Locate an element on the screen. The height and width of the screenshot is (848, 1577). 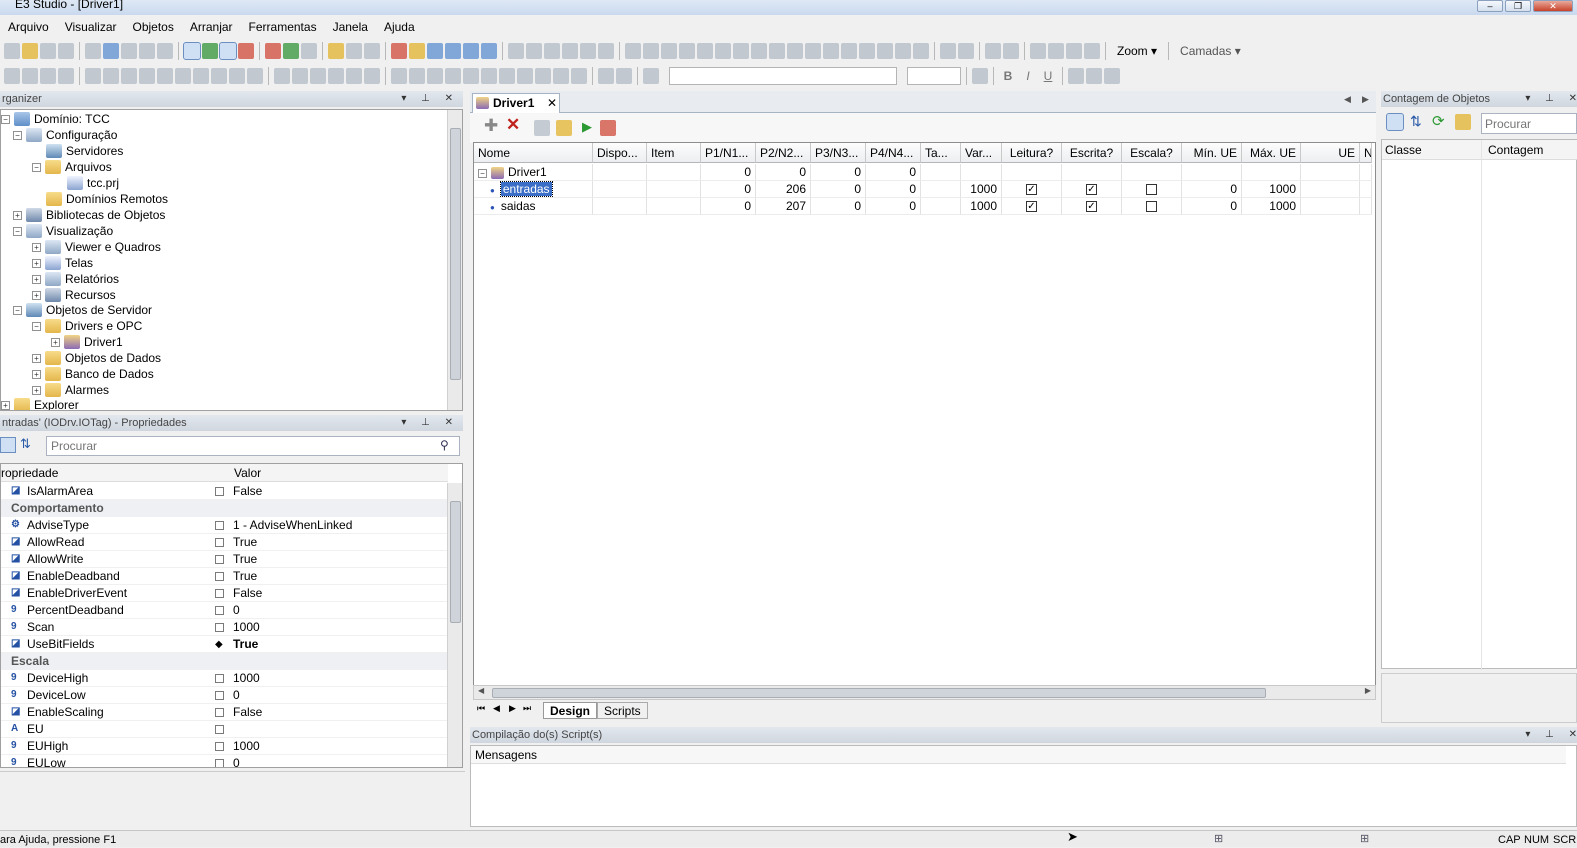
tree-item-relatorios: + Relatórios is located at coordinates (75, 279).